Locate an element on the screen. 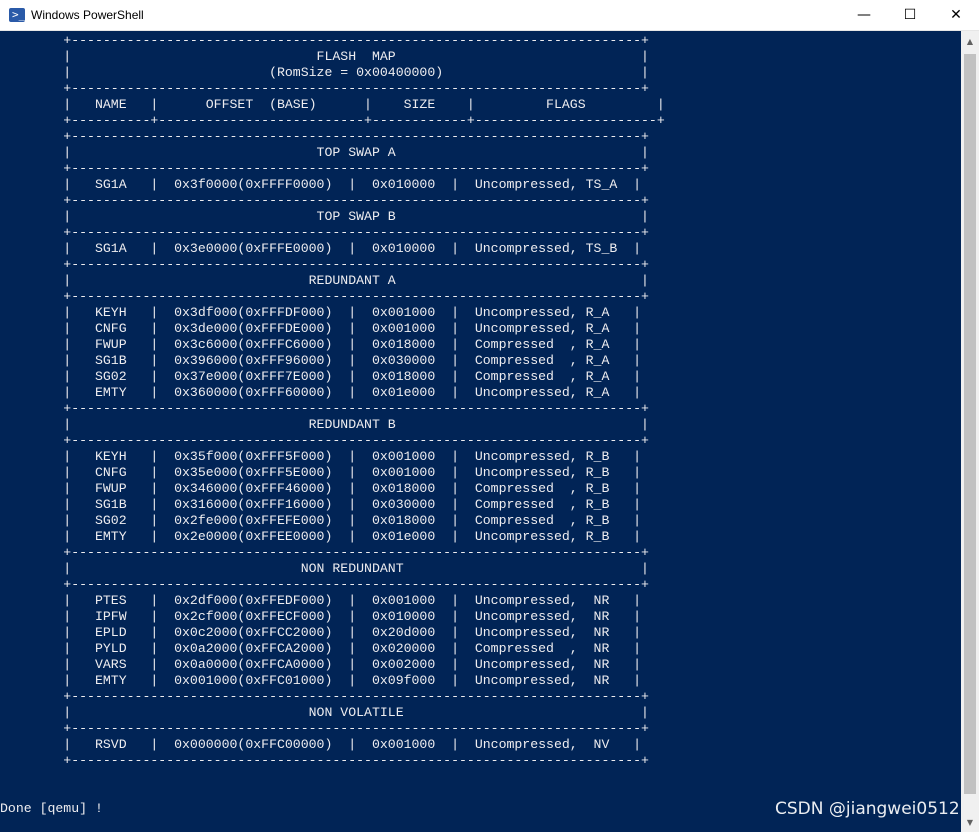 The height and width of the screenshot is (832, 979). terminal-line: | REDUNDANT A | is located at coordinates (324, 280).